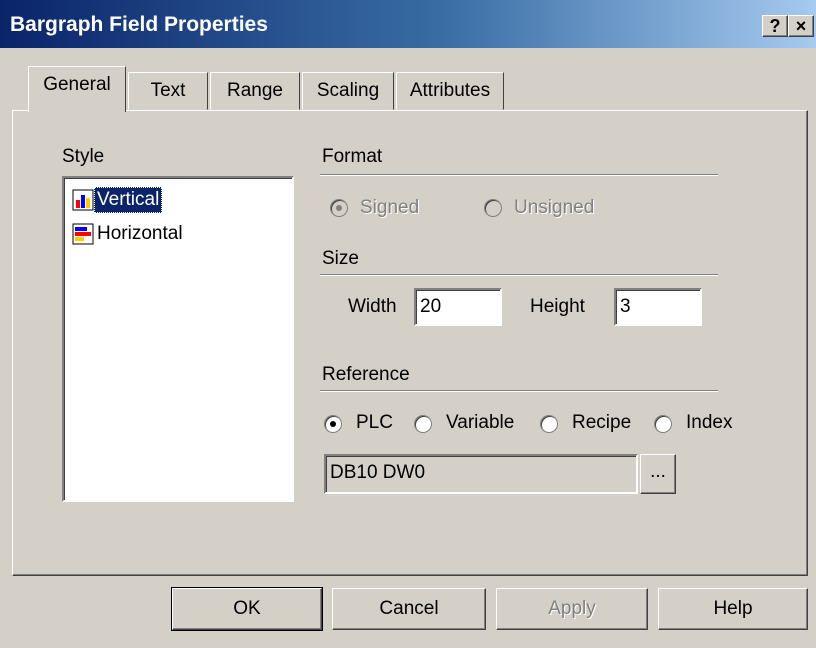 The width and height of the screenshot is (816, 648). What do you see at coordinates (663, 424) in the screenshot?
I see `index-radio` at bounding box center [663, 424].